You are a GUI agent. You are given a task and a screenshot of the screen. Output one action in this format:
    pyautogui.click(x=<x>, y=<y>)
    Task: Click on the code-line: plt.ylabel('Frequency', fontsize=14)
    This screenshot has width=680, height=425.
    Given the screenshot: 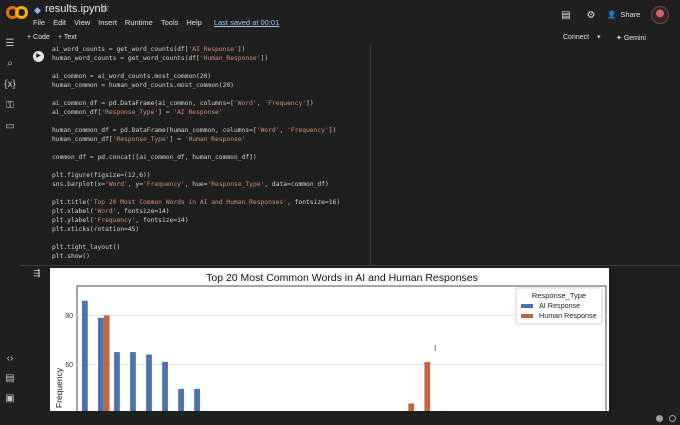 What is the action you would take?
    pyautogui.click(x=120, y=220)
    